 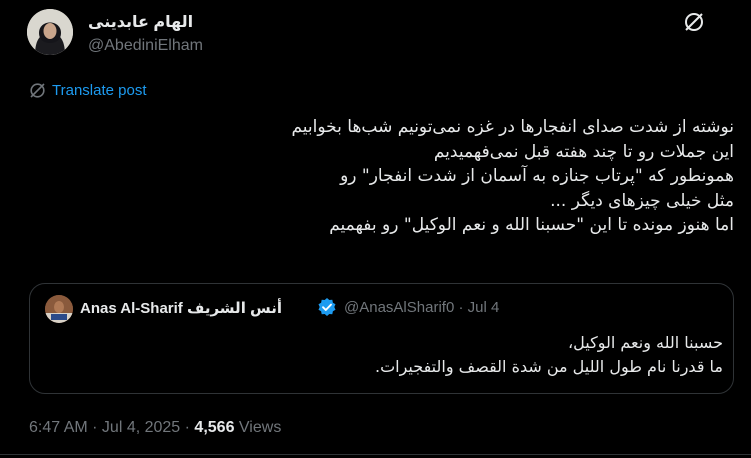 What do you see at coordinates (645, 342) in the screenshot?
I see `quote-line: حسبنا الله ونعم الوكيل،` at bounding box center [645, 342].